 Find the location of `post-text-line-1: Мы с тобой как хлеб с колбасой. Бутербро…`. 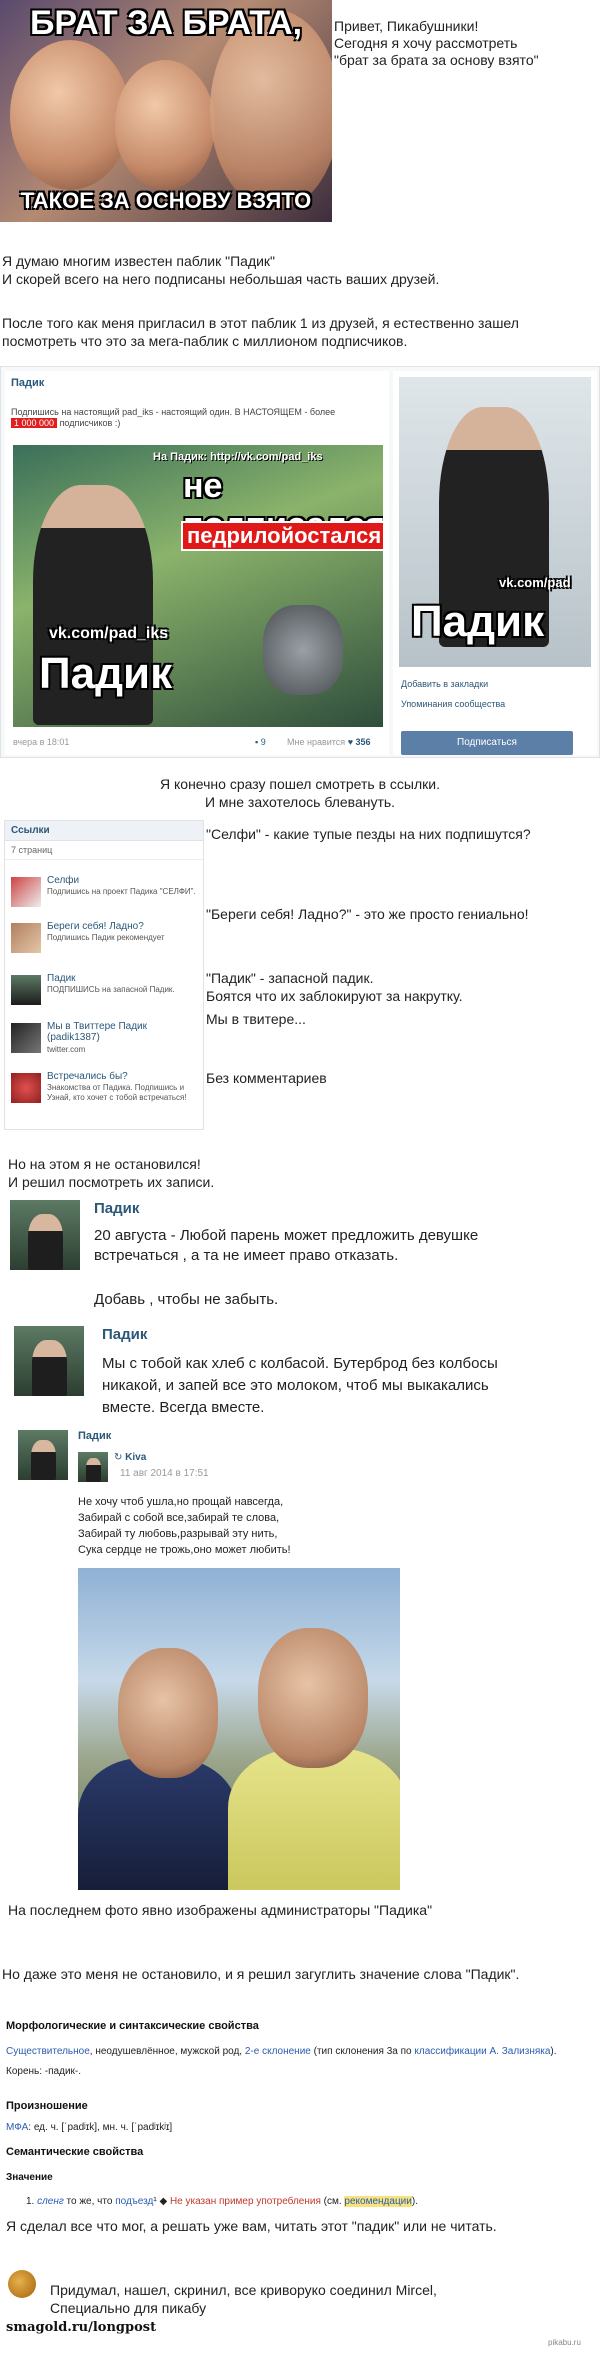

post-text-line-1: Мы с тобой как хлеб с колбасой. Бутербро… is located at coordinates (300, 1363).